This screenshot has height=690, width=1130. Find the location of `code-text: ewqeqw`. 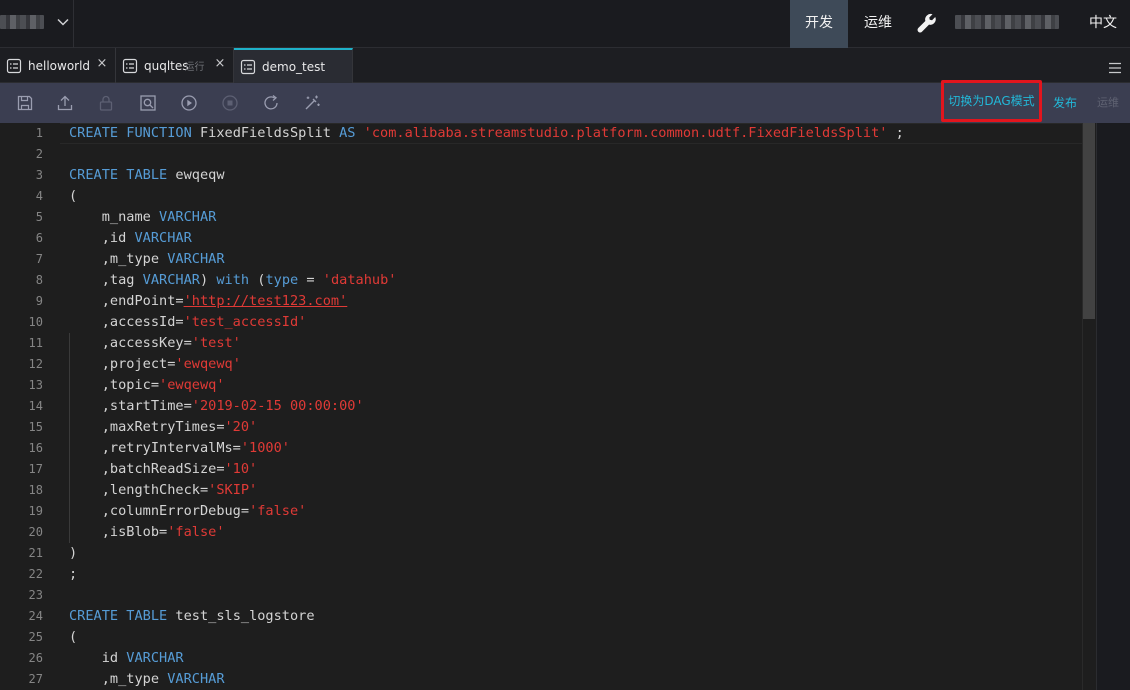

code-text: ewqeqw is located at coordinates (200, 175).